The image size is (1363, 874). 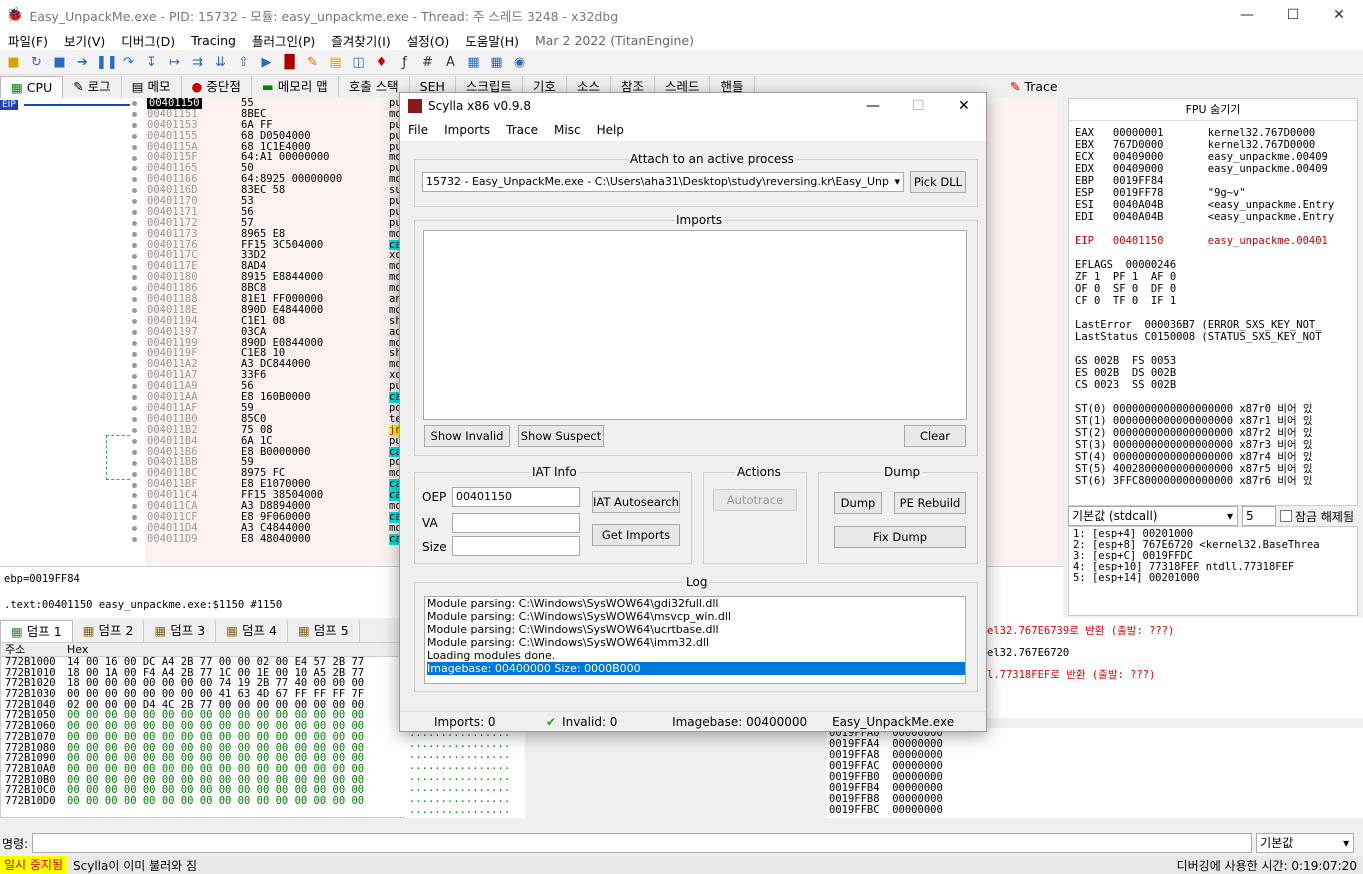 What do you see at coordinates (28, 40) in the screenshot?
I see `menu-file: 파일(F)` at bounding box center [28, 40].